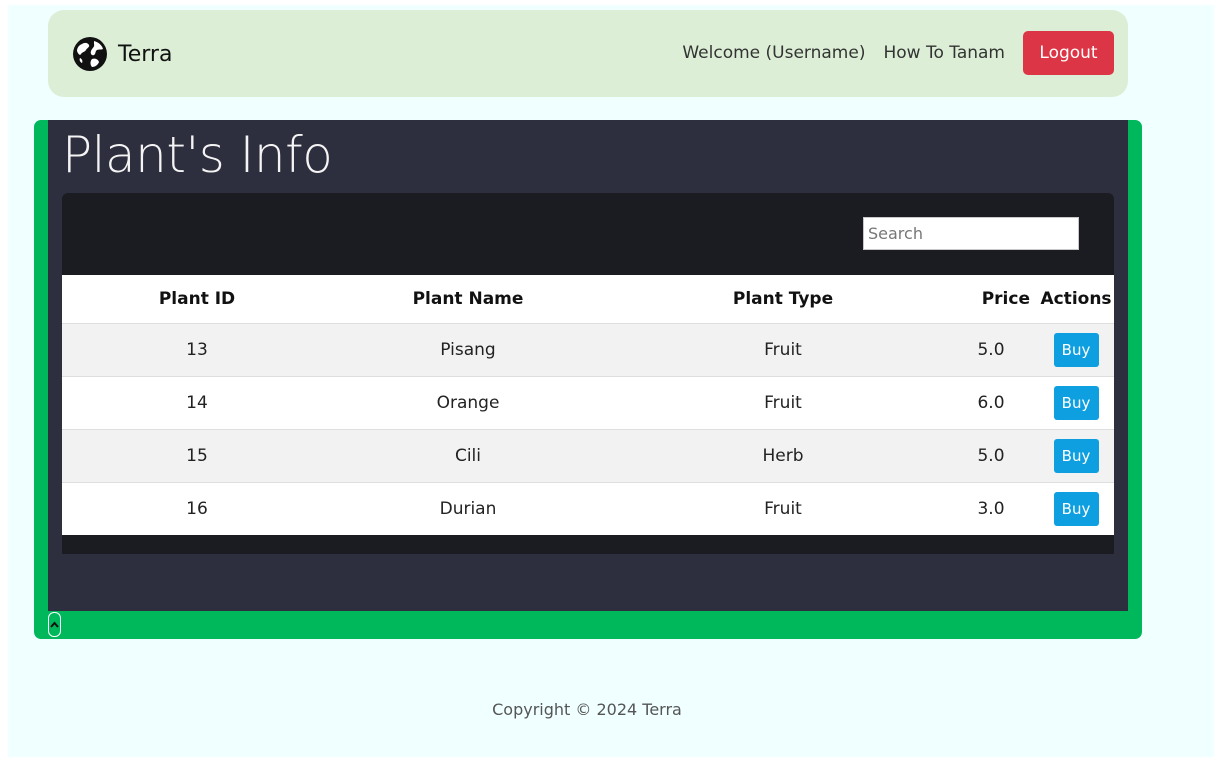  I want to click on logout-button: Logout, so click(1068, 53).